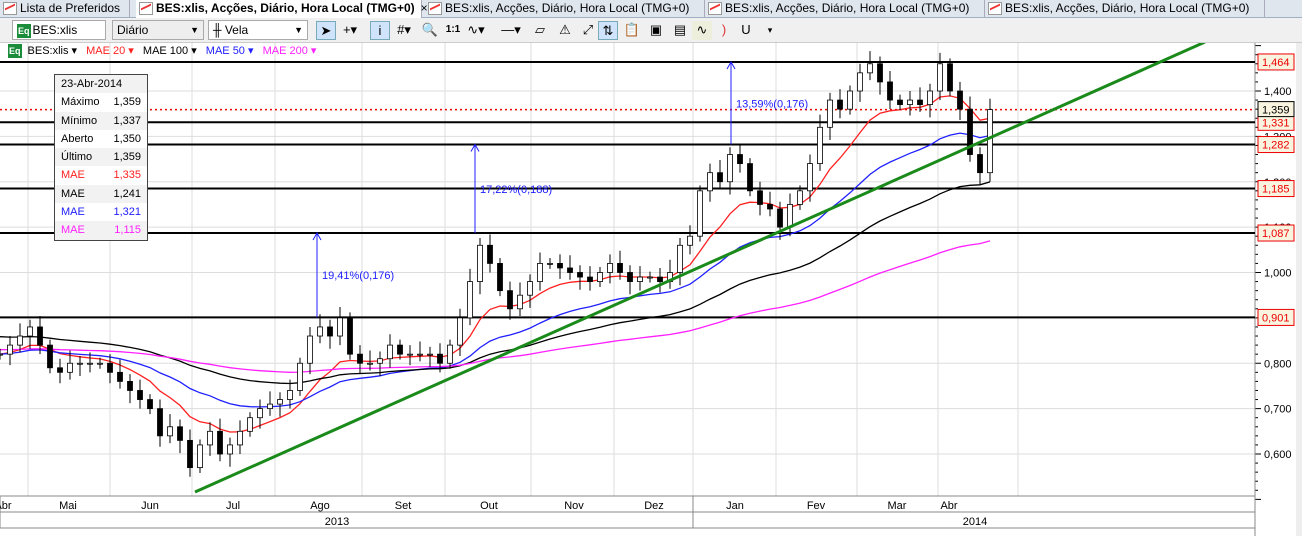 The image size is (1302, 536). Describe the element at coordinates (1276, 63) in the screenshot. I see `price-tag-label: 1,464` at that location.